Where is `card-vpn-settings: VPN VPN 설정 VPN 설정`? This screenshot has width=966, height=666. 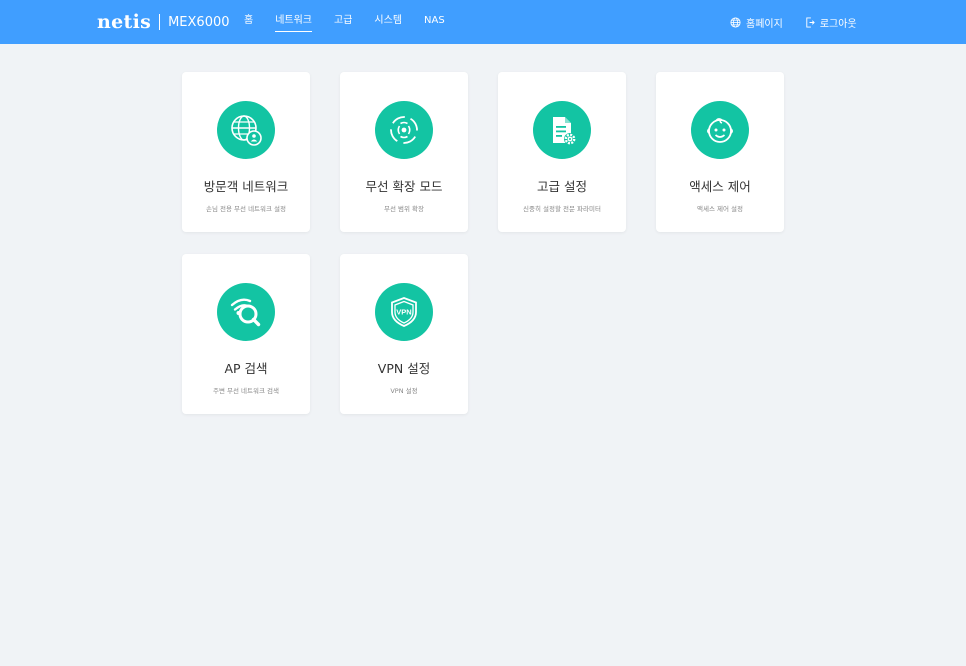
card-vpn-settings: VPN VPN 설정 VPN 설정 is located at coordinates (404, 334).